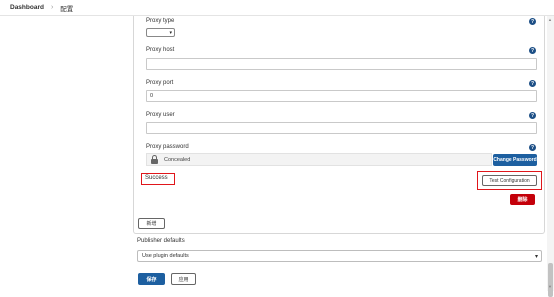 This screenshot has width=554, height=297. What do you see at coordinates (160, 21) in the screenshot?
I see `proxy-type-label: Proxy type` at bounding box center [160, 21].